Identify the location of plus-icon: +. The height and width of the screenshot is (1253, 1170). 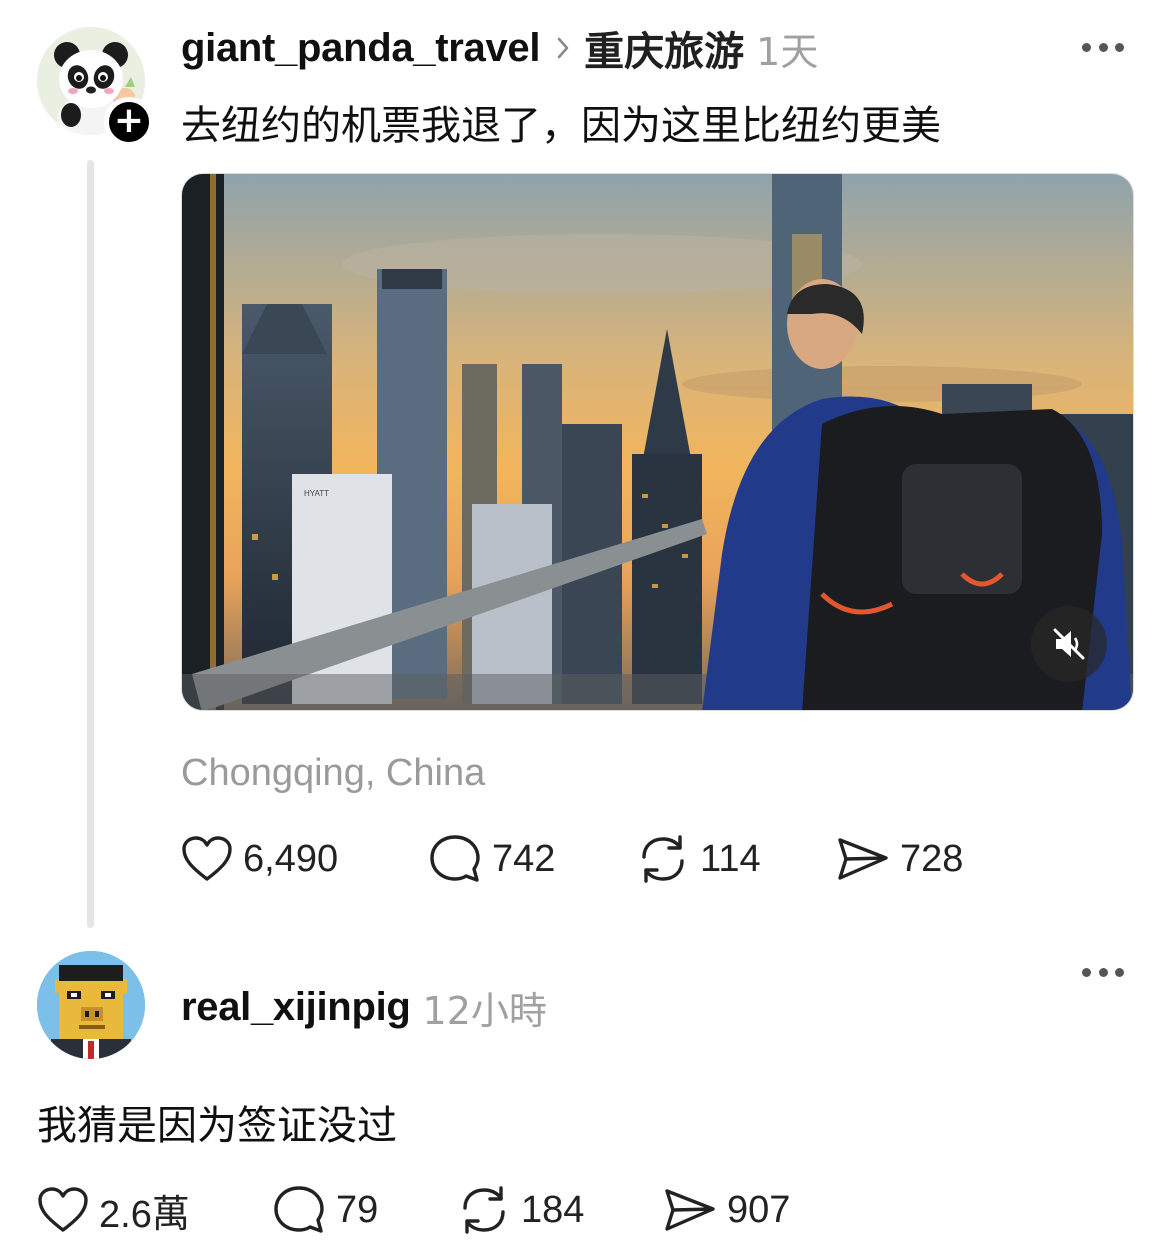
(129, 120).